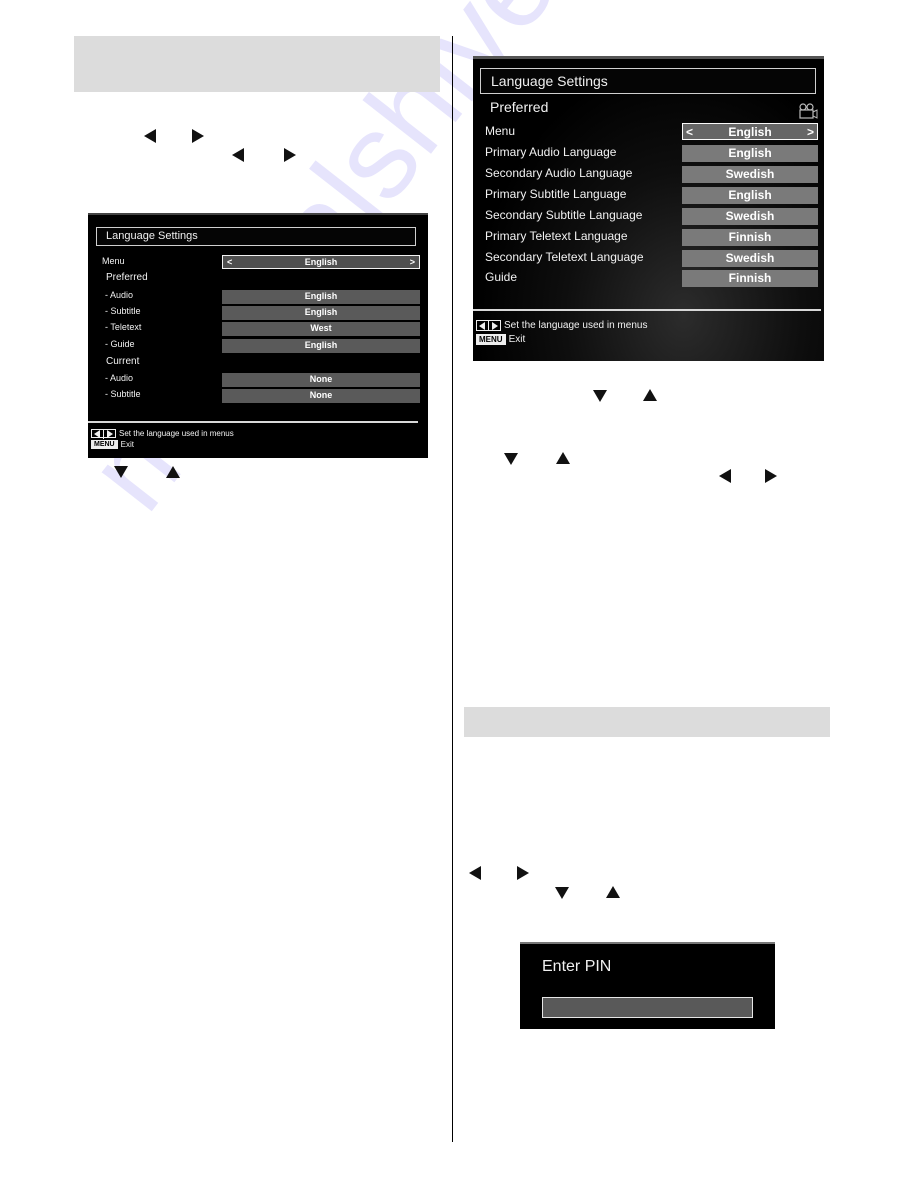  What do you see at coordinates (750, 195) in the screenshot?
I see `primary-subtitle-language-value: English` at bounding box center [750, 195].